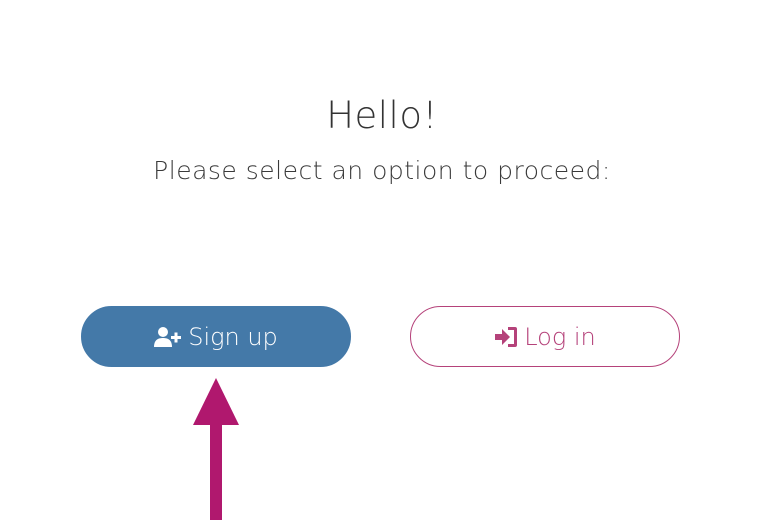  I want to click on page-subtitle: Please select an option to proceed:, so click(382, 170).